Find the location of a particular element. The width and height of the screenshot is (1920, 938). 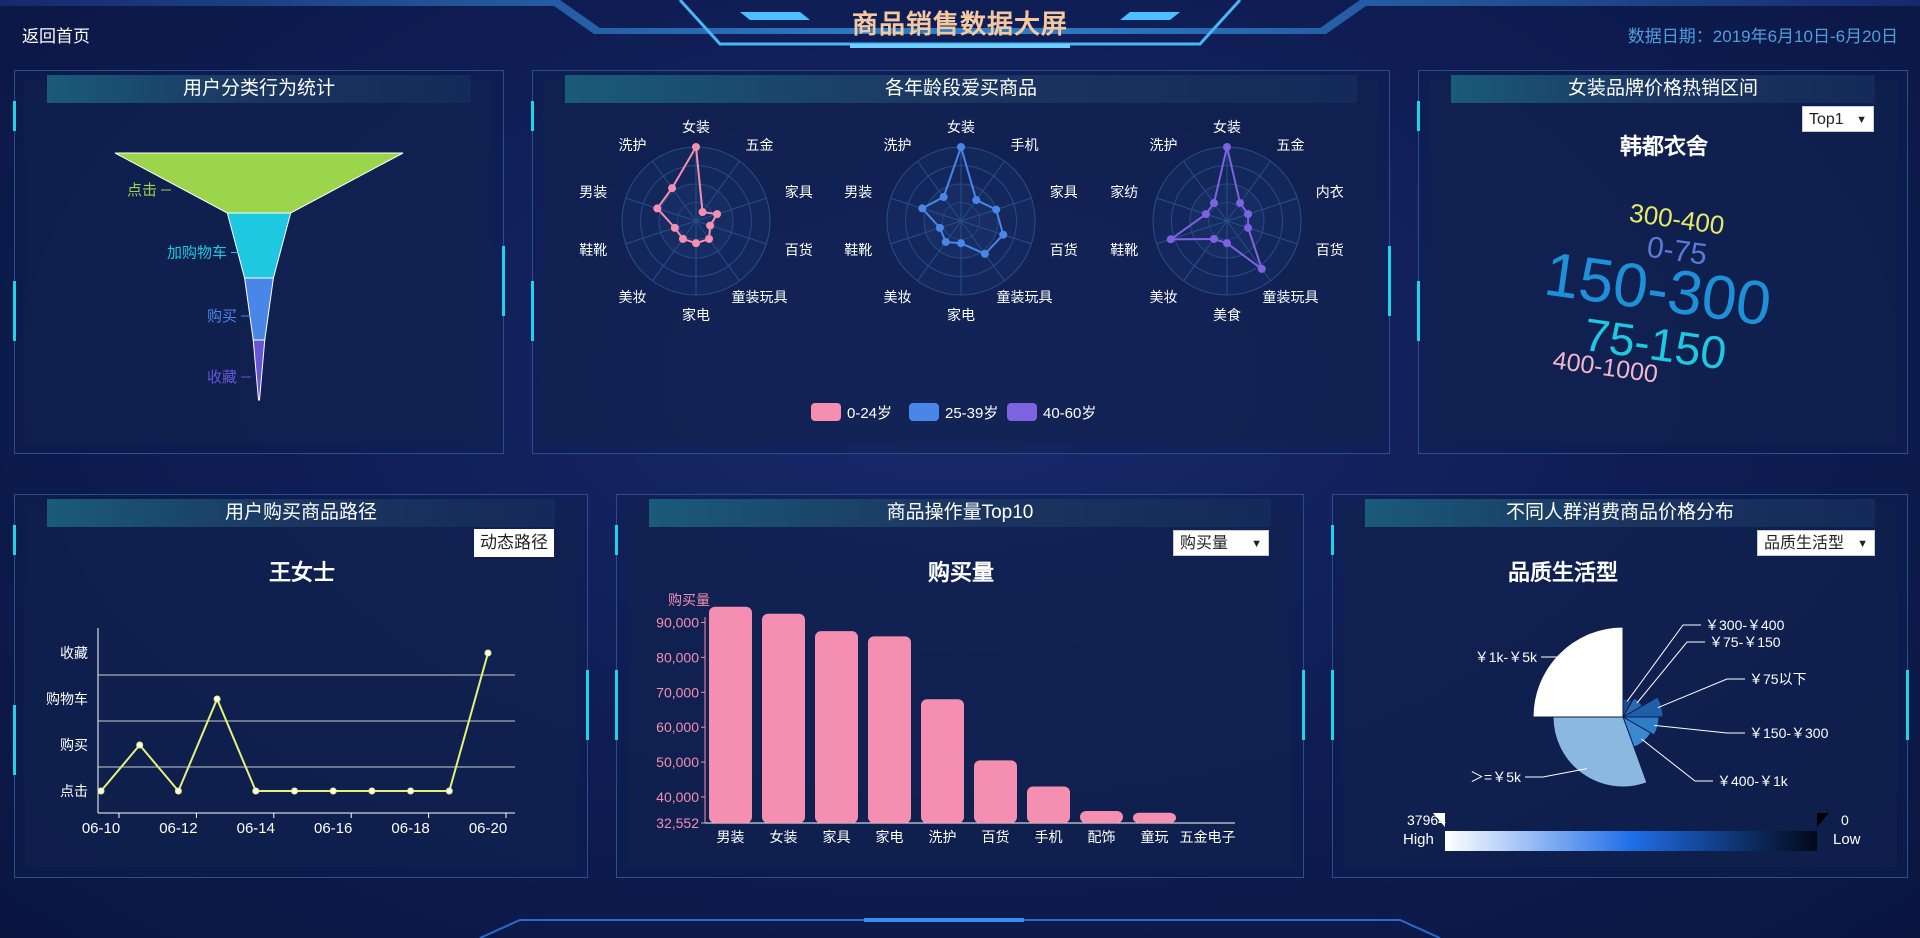

y-tick-label: 90,000 is located at coordinates (677, 622).